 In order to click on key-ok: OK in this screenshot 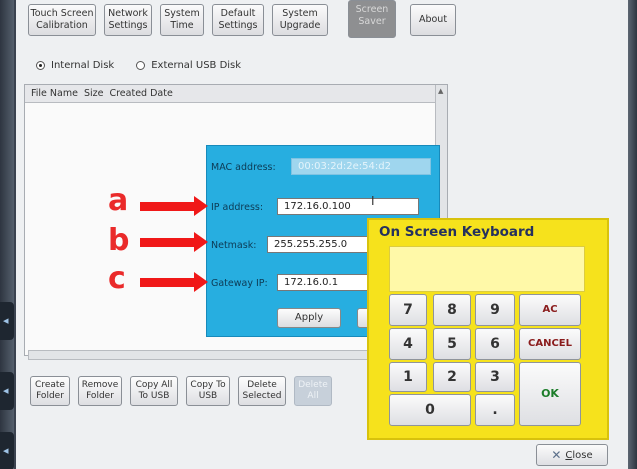, I will do `click(550, 394)`.